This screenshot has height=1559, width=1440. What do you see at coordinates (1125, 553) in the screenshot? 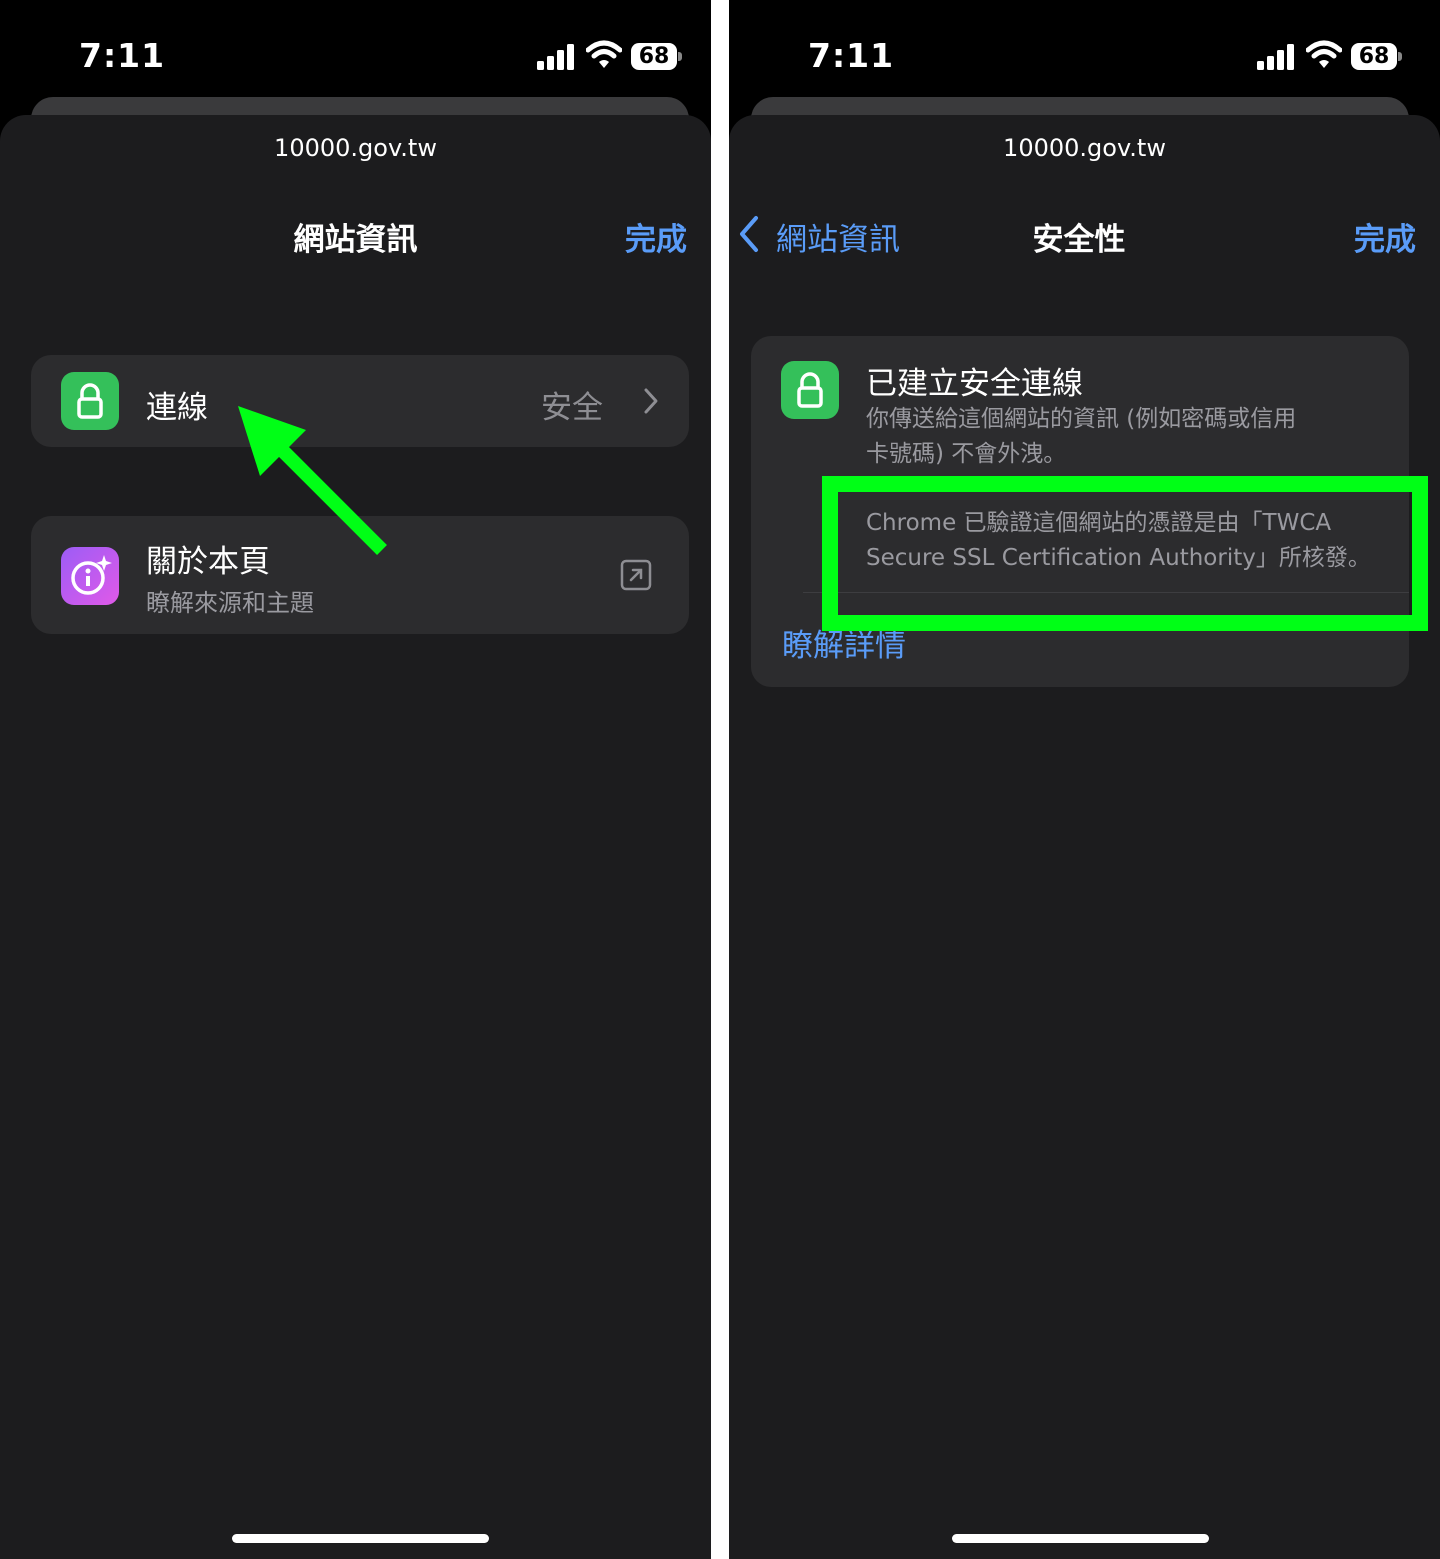
I see `highlight-box` at bounding box center [1125, 553].